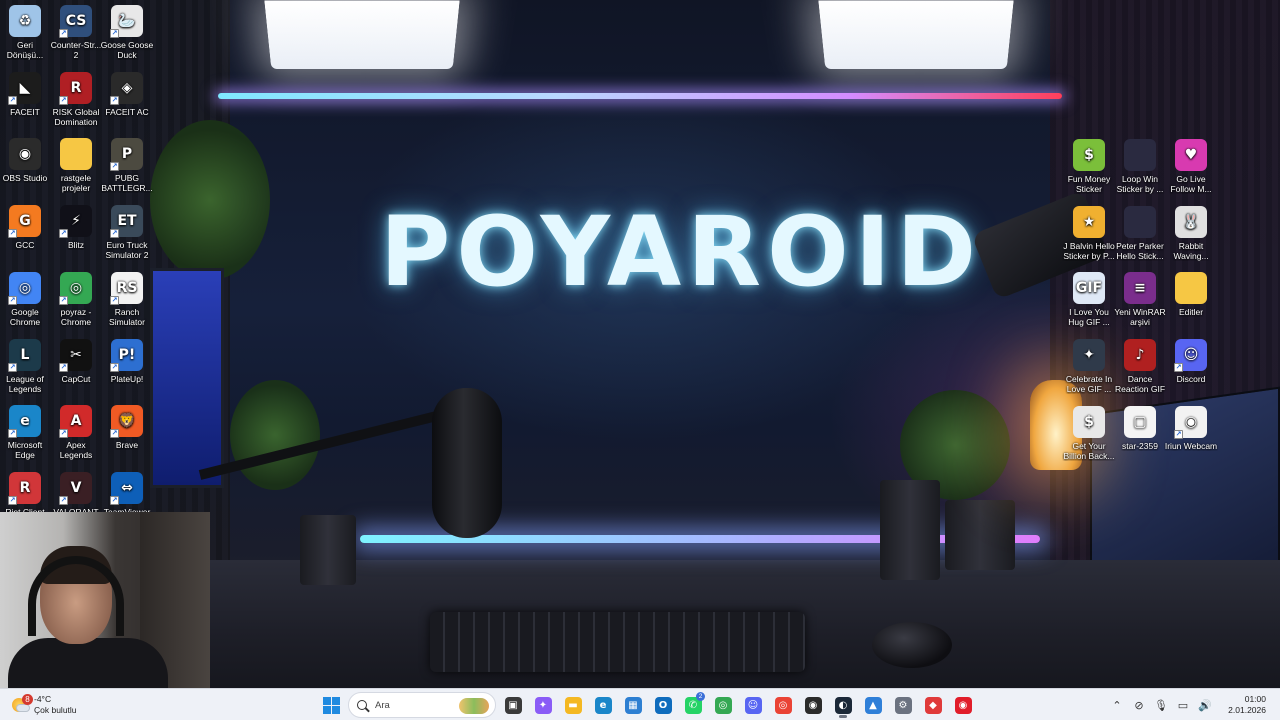  What do you see at coordinates (573, 705) in the screenshot?
I see `taskbar-folder-button: ▬` at bounding box center [573, 705].